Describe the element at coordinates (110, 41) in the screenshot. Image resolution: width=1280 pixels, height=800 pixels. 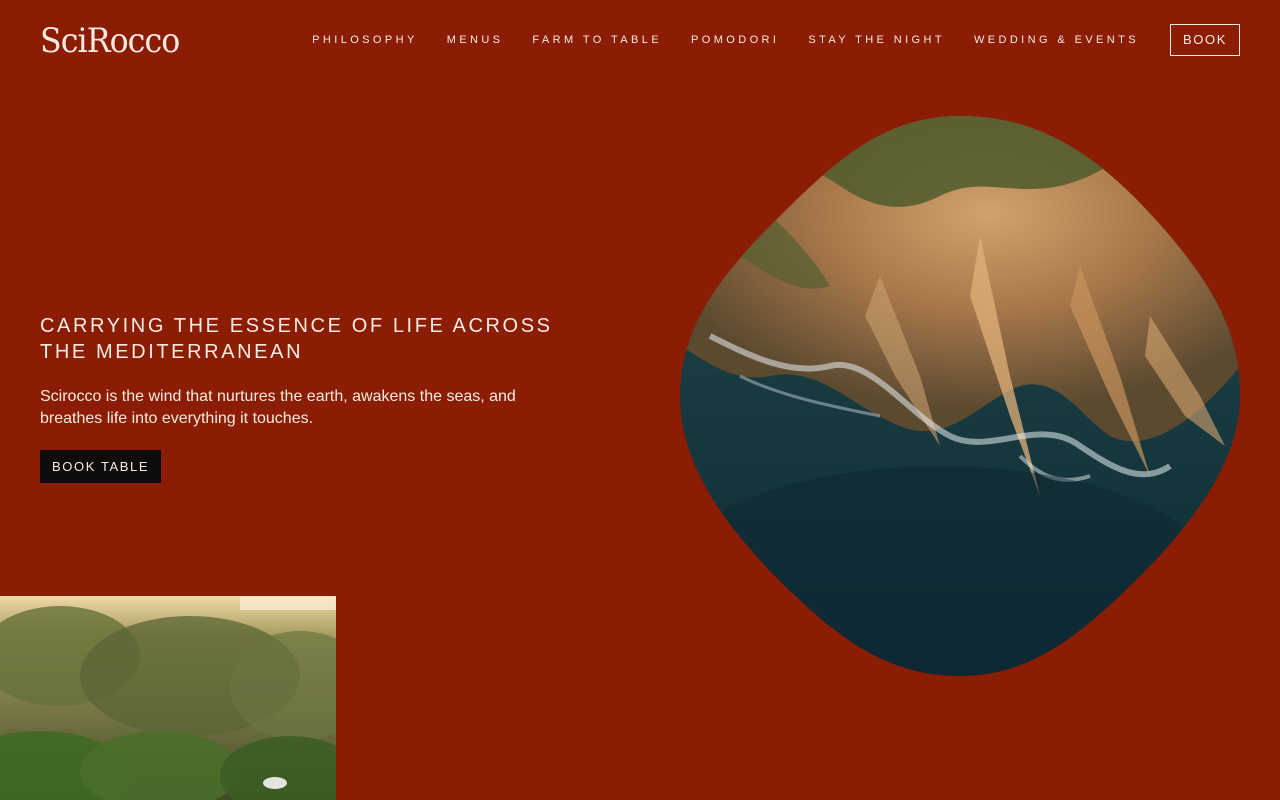
I see `logo-wordmark: SciRocco` at that location.